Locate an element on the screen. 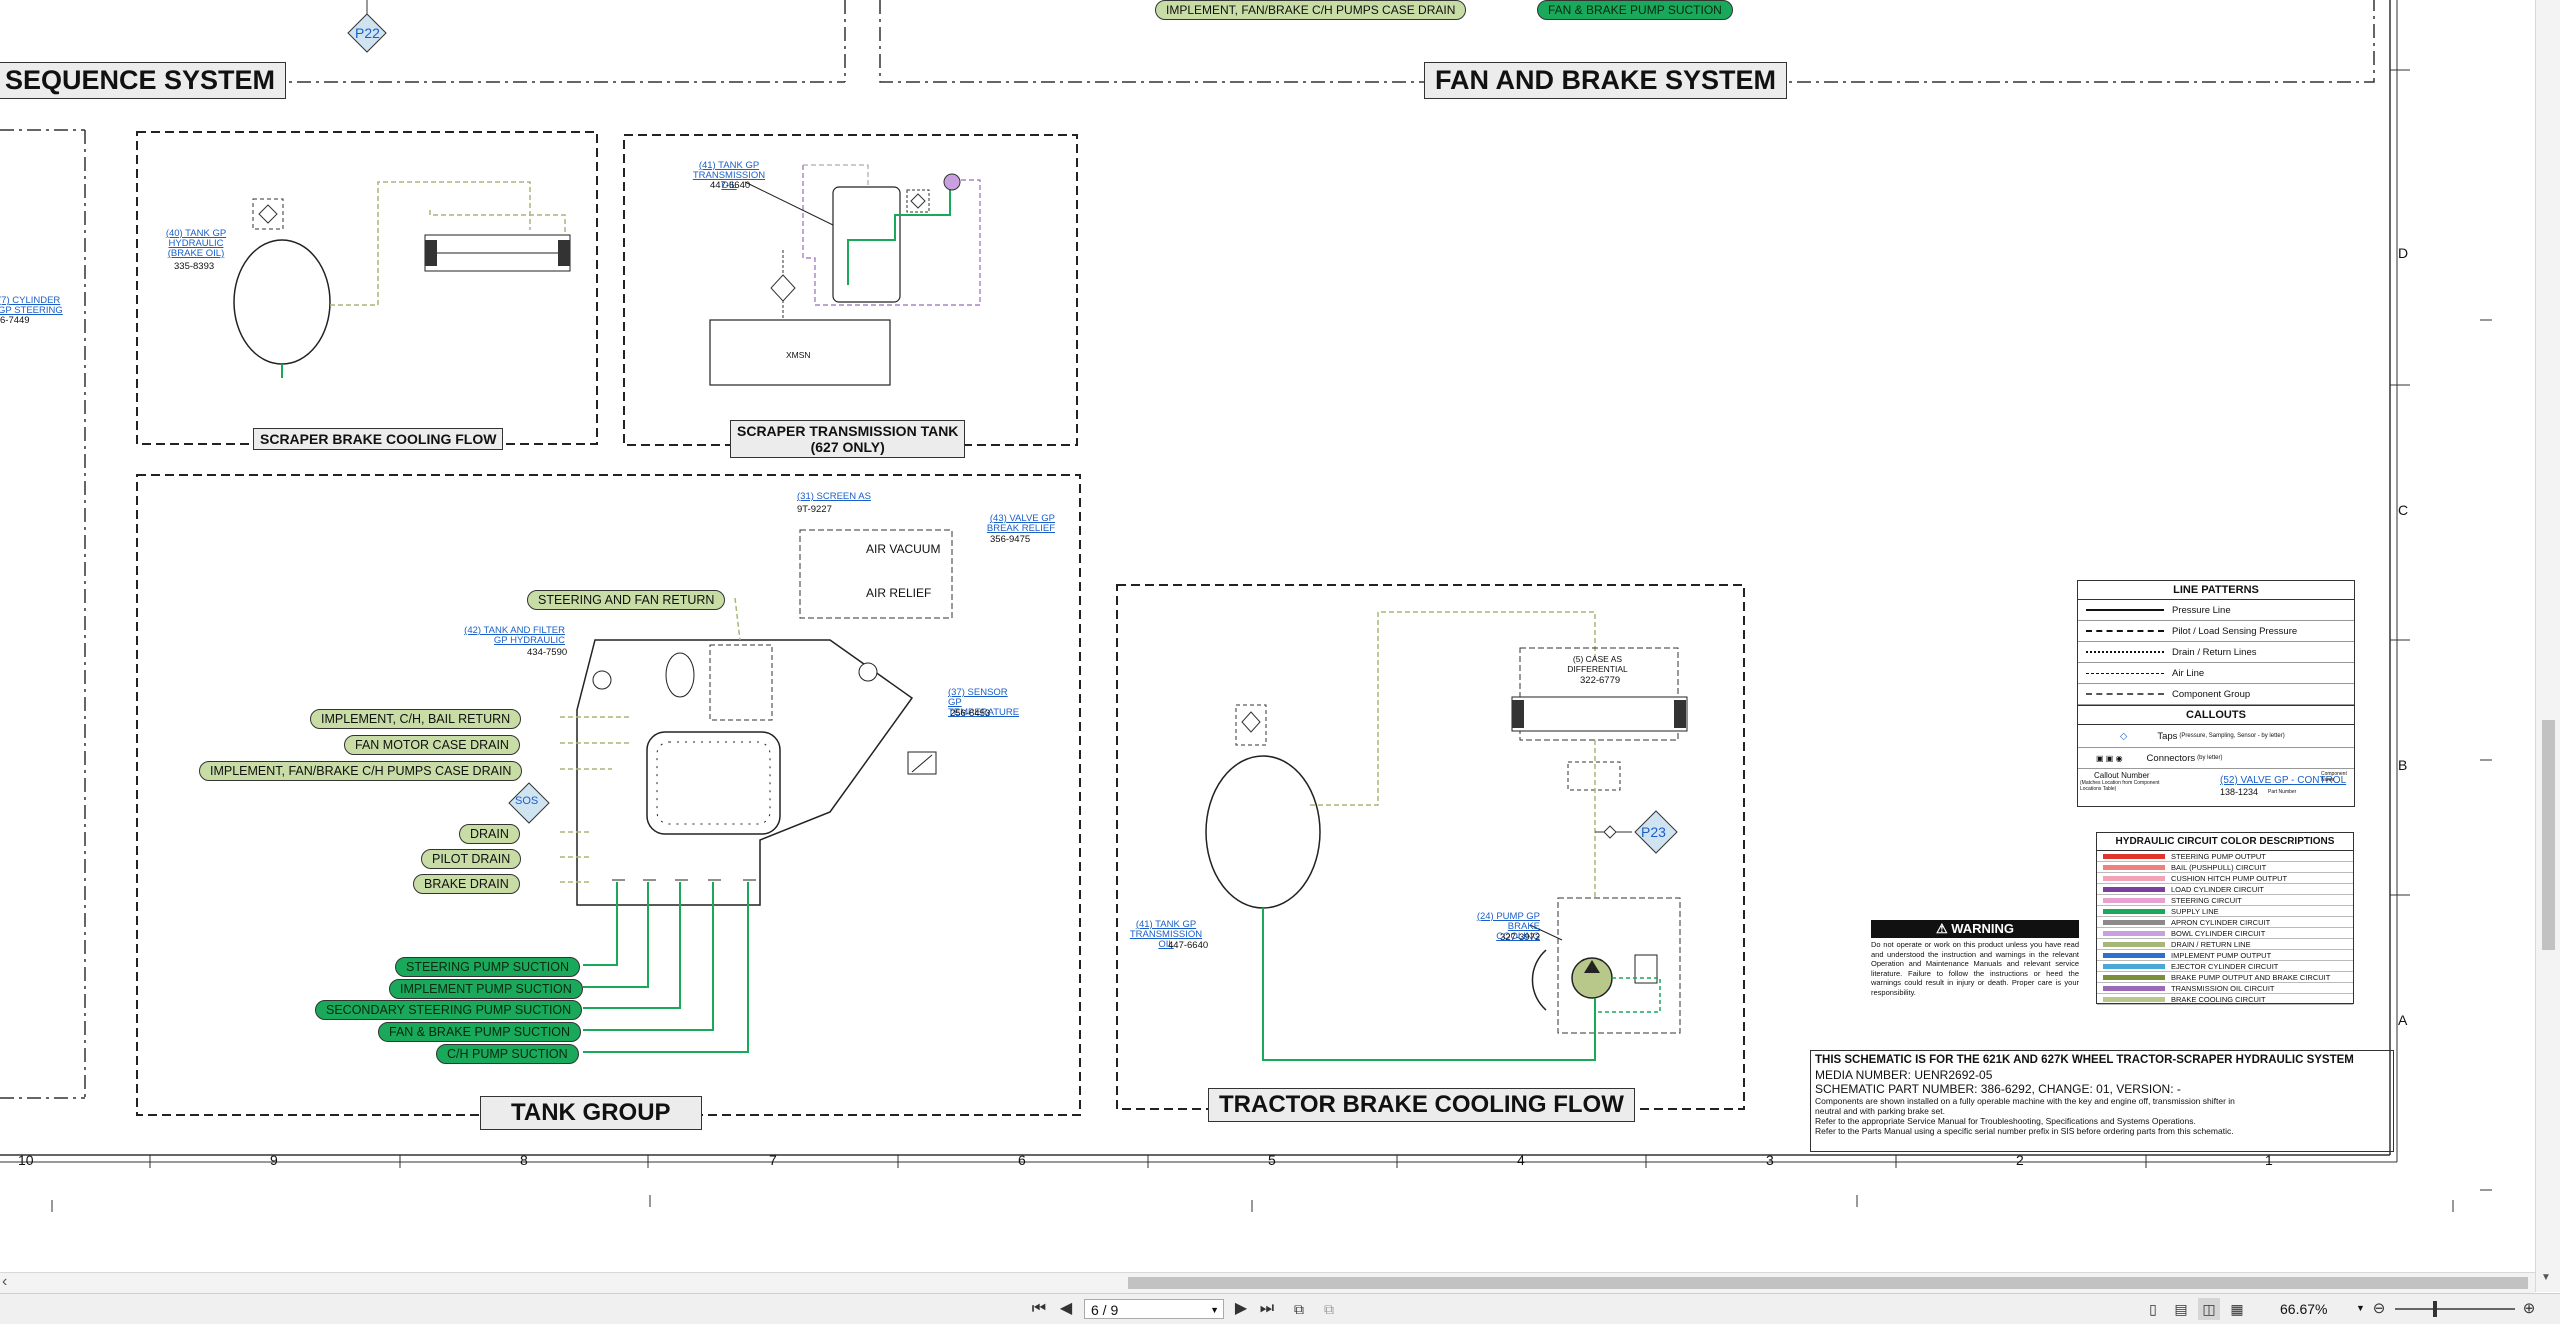 The width and height of the screenshot is (2560, 1324). legend-row: Component Group is located at coordinates (2216, 694).